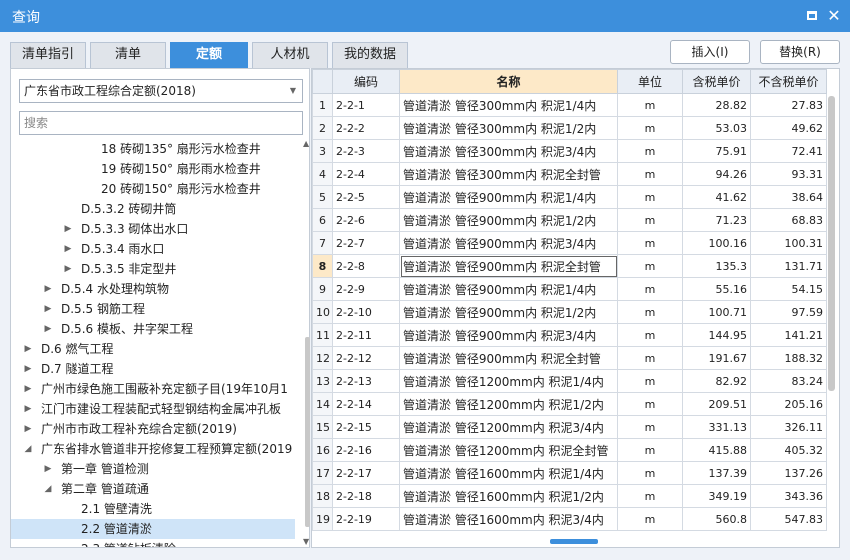  What do you see at coordinates (366, 427) in the screenshot?
I see `cell-code: 2-2-15` at bounding box center [366, 427].